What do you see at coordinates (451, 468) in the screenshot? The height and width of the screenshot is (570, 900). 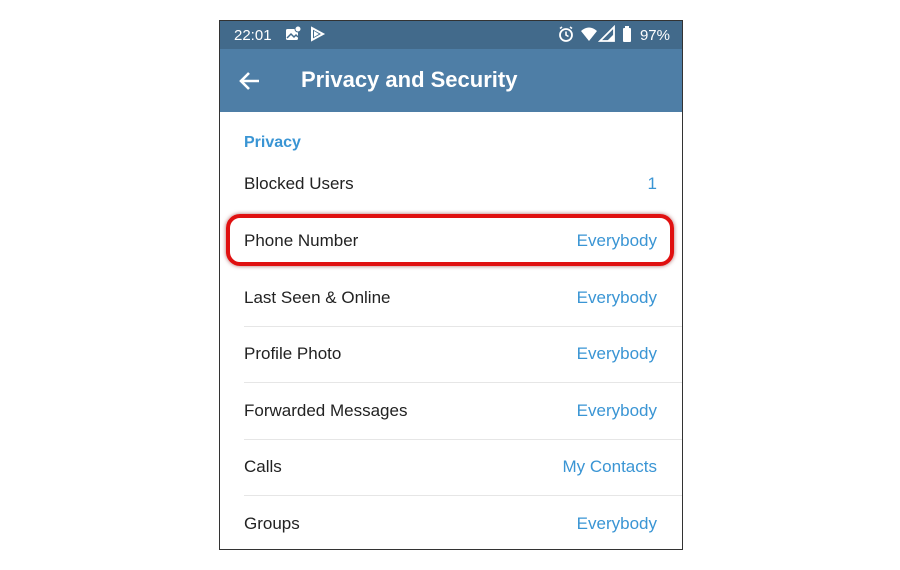 I see `setting-row-calls: Calls My Contacts` at bounding box center [451, 468].